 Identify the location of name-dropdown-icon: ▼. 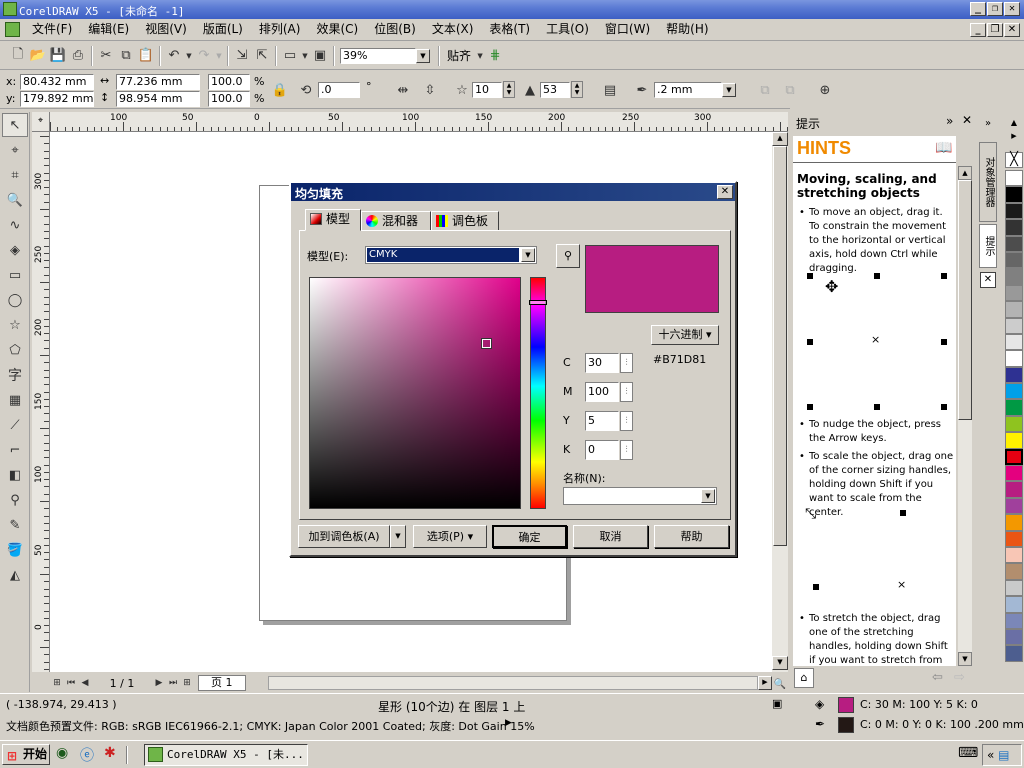
(708, 496).